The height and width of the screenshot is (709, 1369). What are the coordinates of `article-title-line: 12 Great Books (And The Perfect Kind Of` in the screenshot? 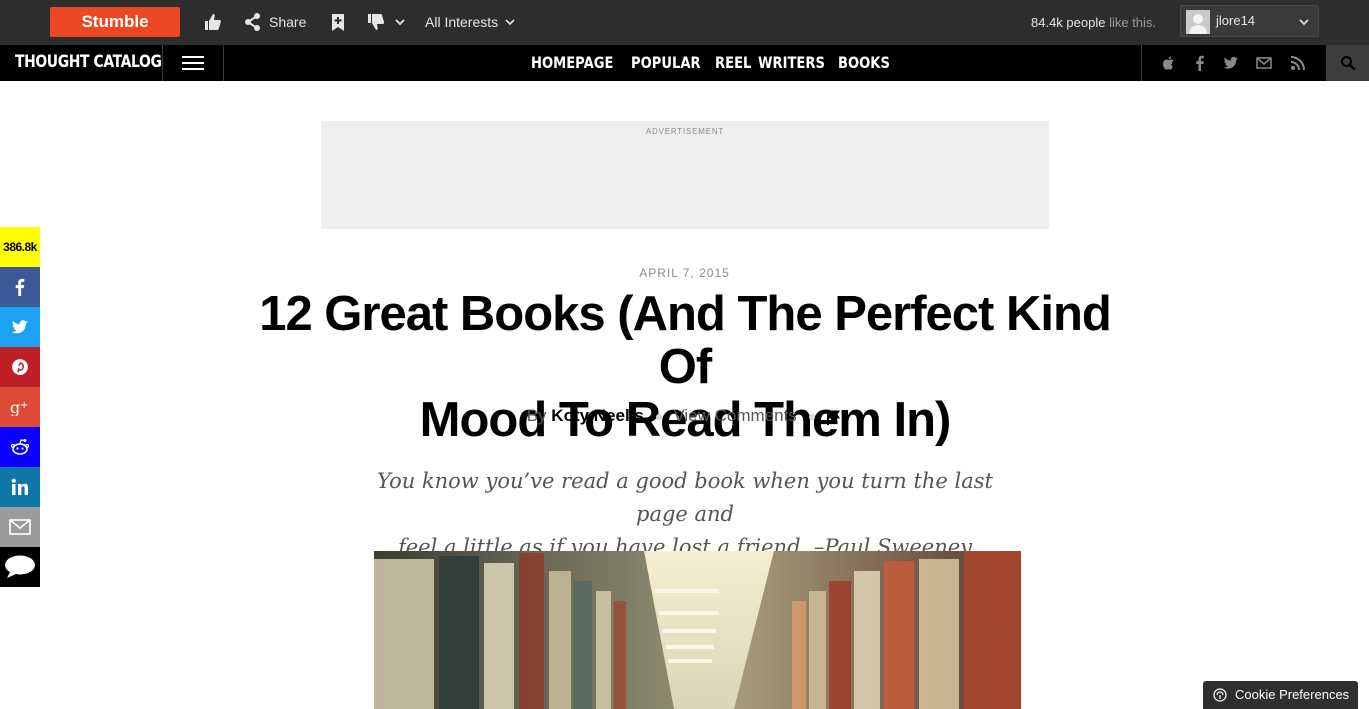 It's located at (685, 340).